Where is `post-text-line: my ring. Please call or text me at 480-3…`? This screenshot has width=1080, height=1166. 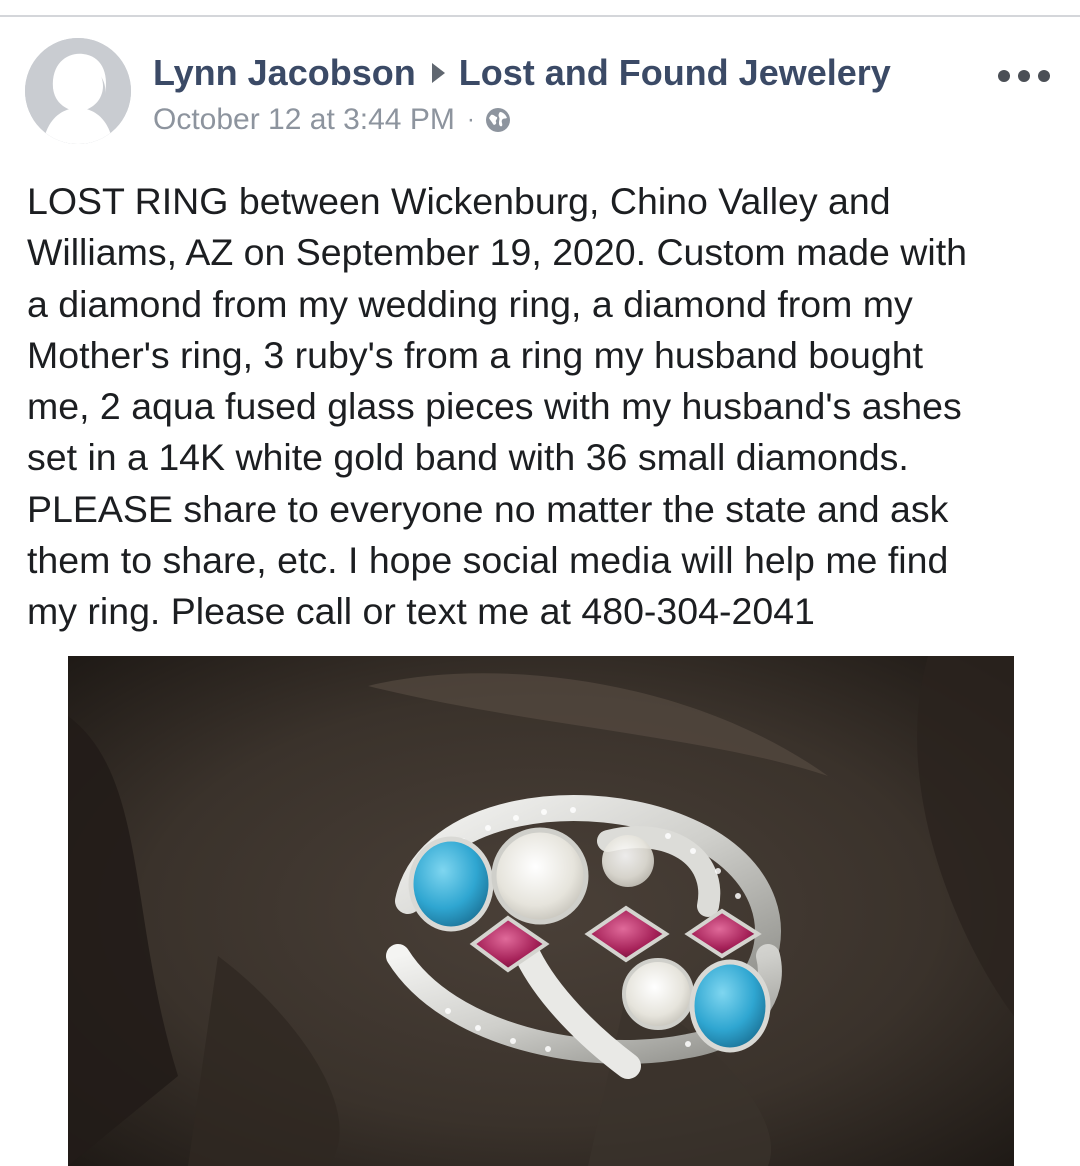 post-text-line: my ring. Please call or text me at 480-3… is located at coordinates (421, 611).